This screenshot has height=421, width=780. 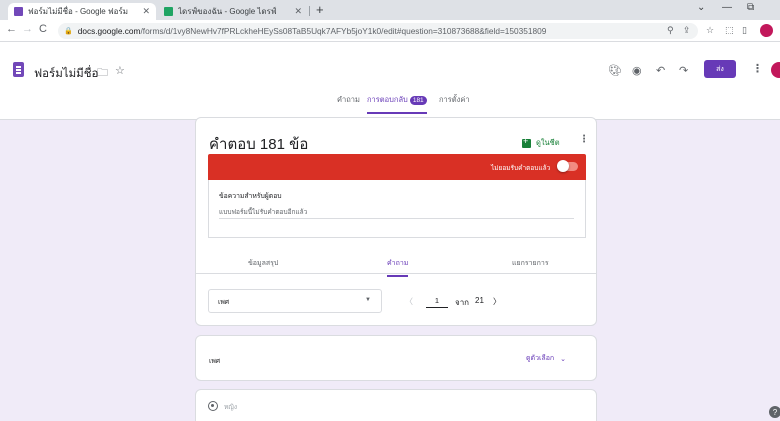 I want to click on tab-settings: การตั้งค่า, so click(x=454, y=103).